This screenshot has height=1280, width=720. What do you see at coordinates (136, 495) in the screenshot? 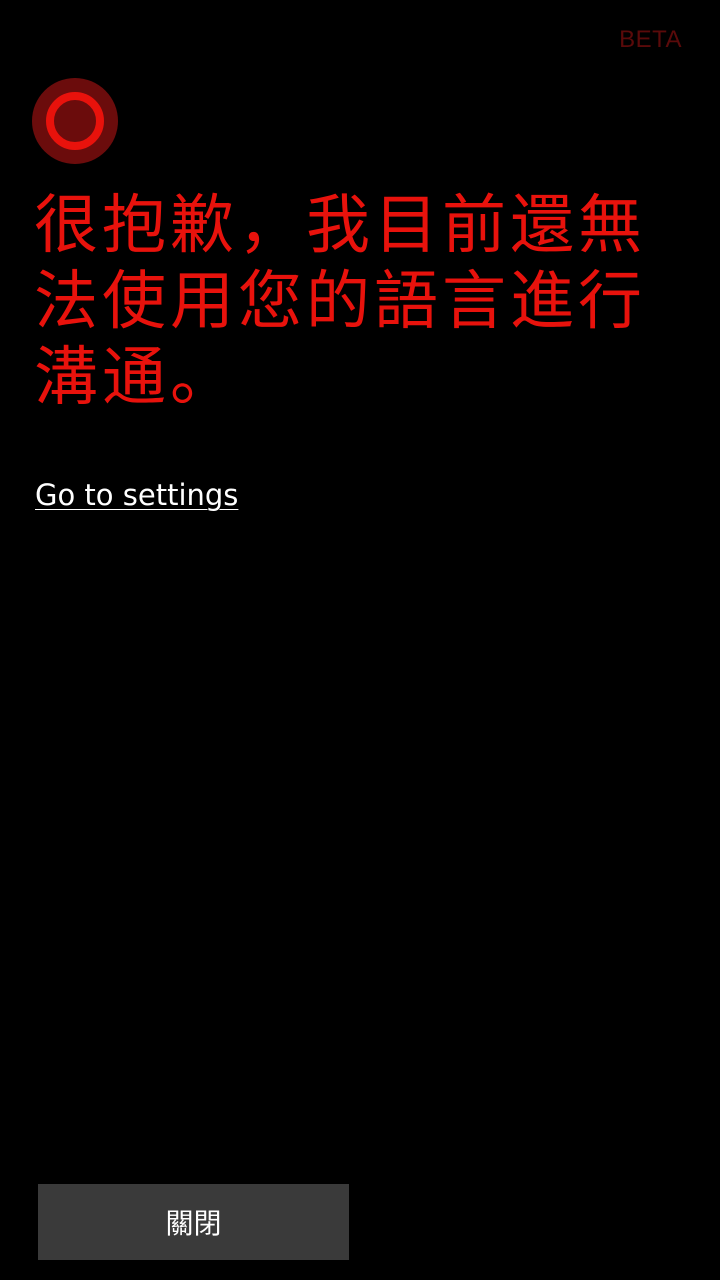
I see `go-to-settings-link: Go to settings` at bounding box center [136, 495].